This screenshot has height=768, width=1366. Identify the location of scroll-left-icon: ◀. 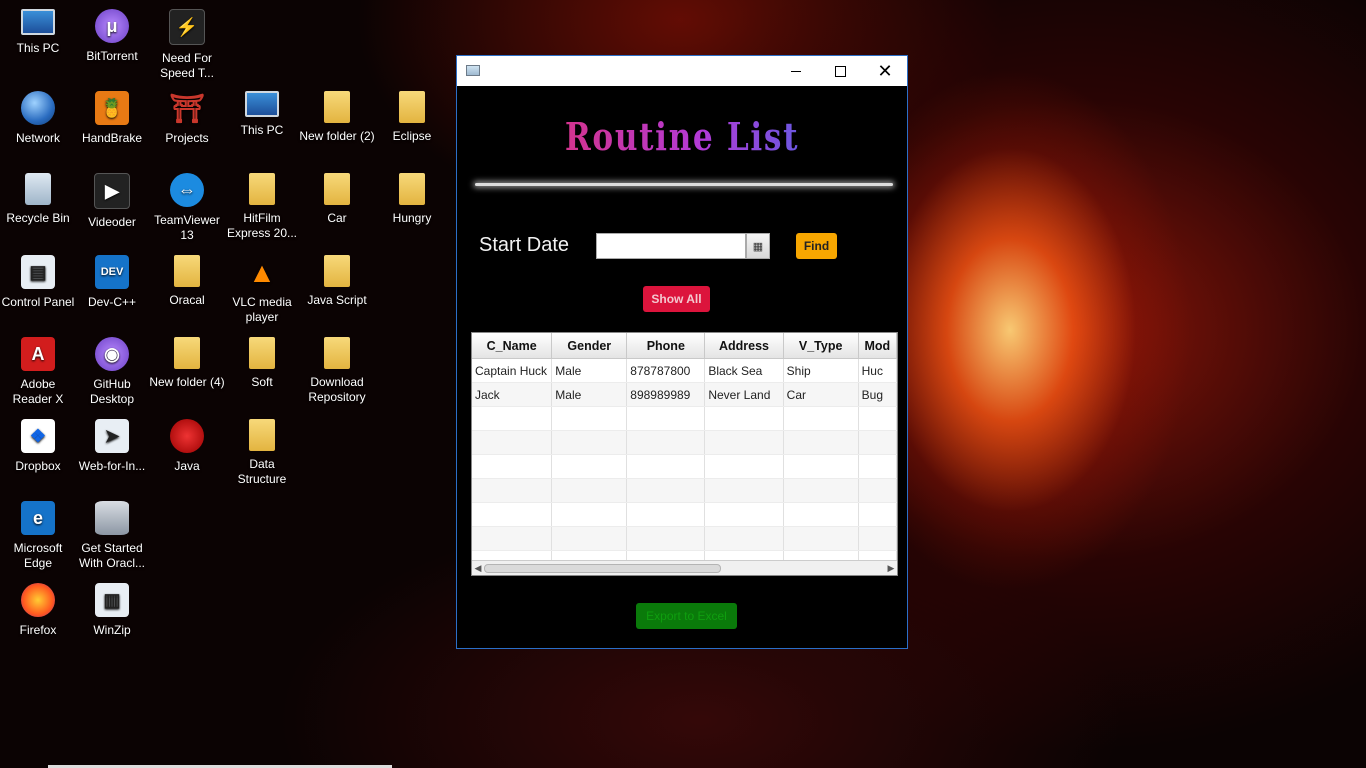
(478, 568).